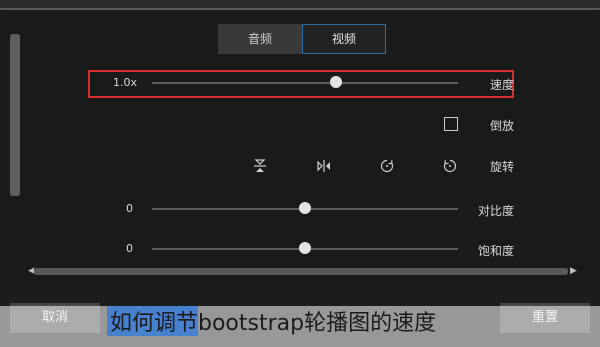 The image size is (600, 347). I want to click on horizontal-scrollbar, so click(301, 271).